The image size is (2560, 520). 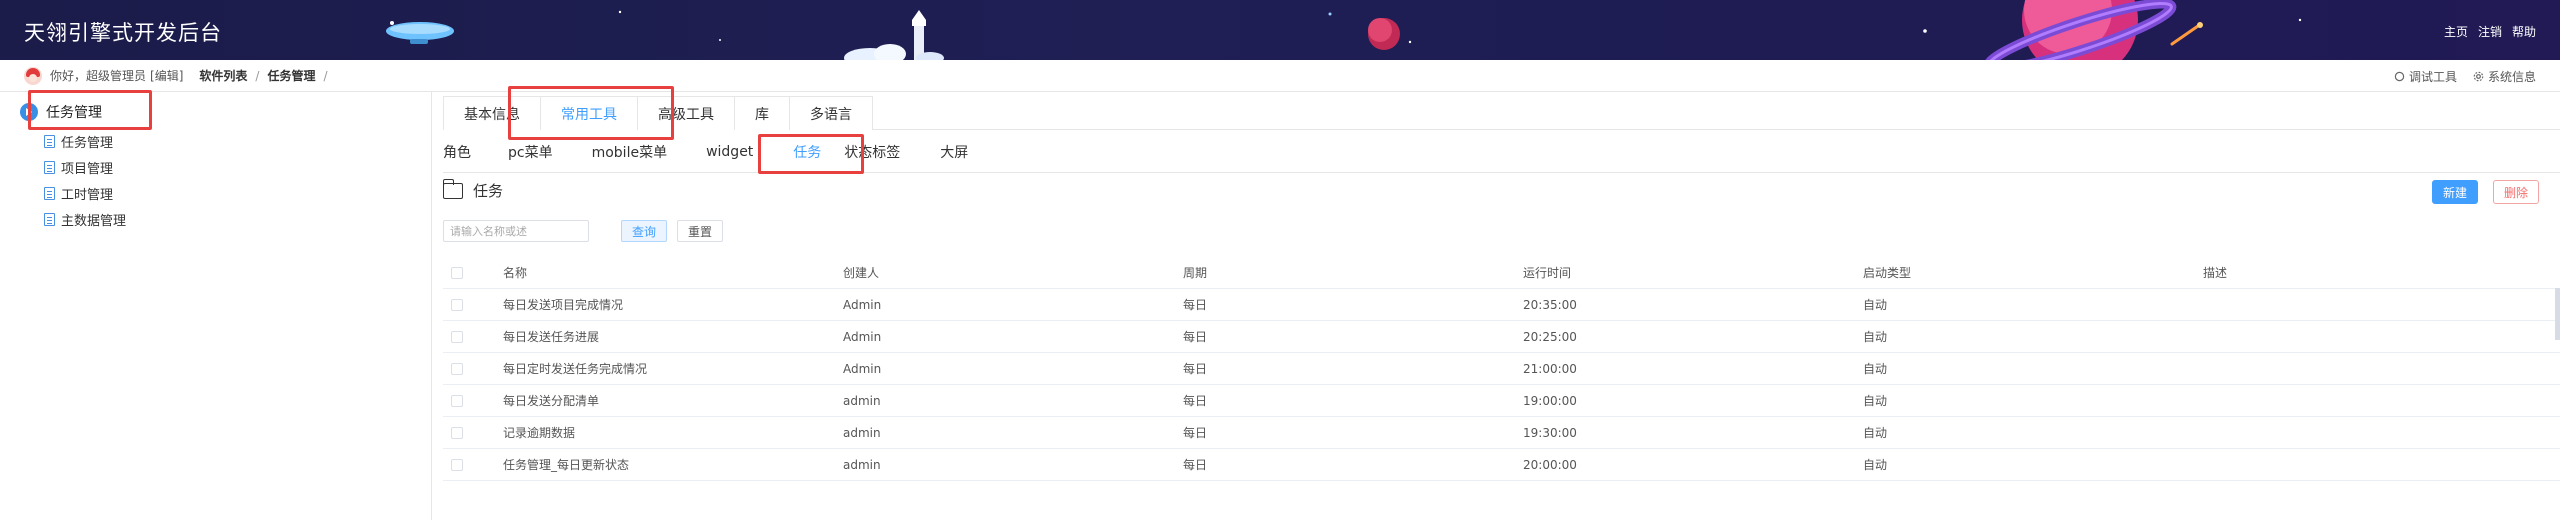 I want to click on scrollbar-thumb, so click(x=2557, y=314).